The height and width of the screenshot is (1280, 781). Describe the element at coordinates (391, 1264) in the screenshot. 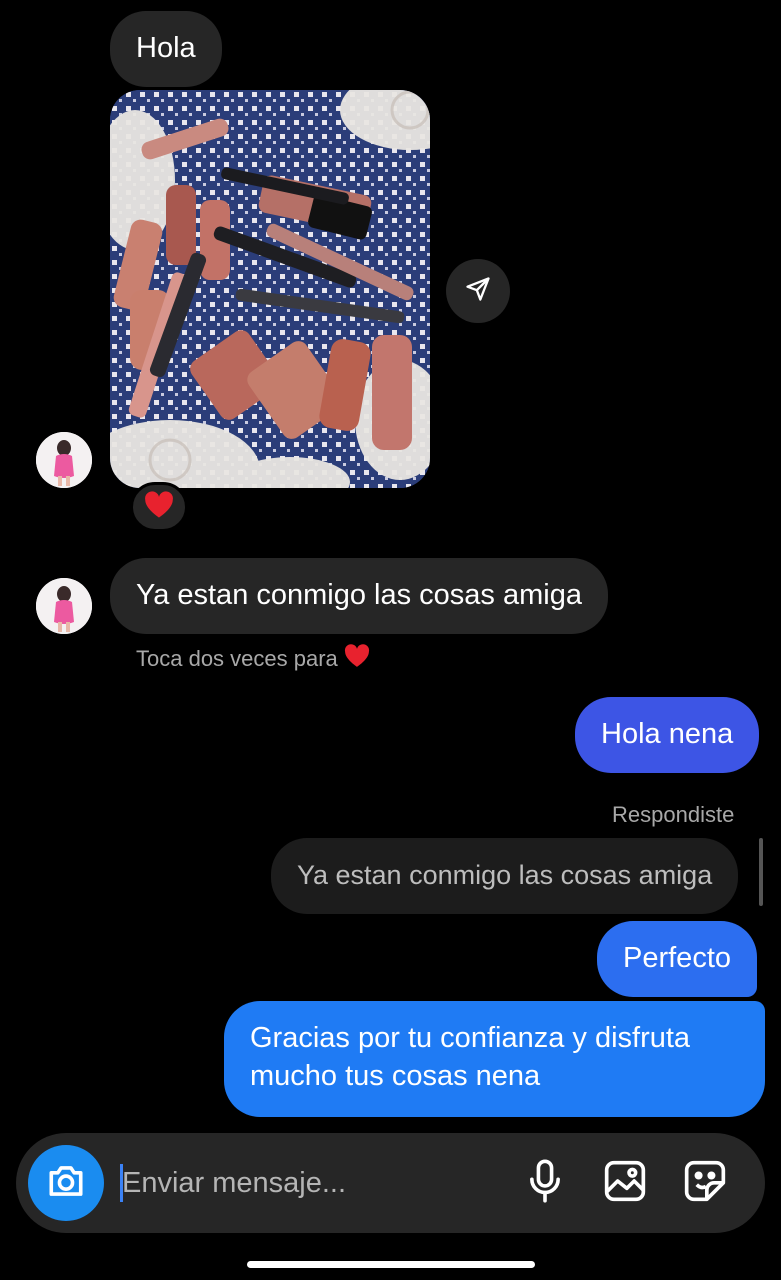

I see `home-indicator` at that location.